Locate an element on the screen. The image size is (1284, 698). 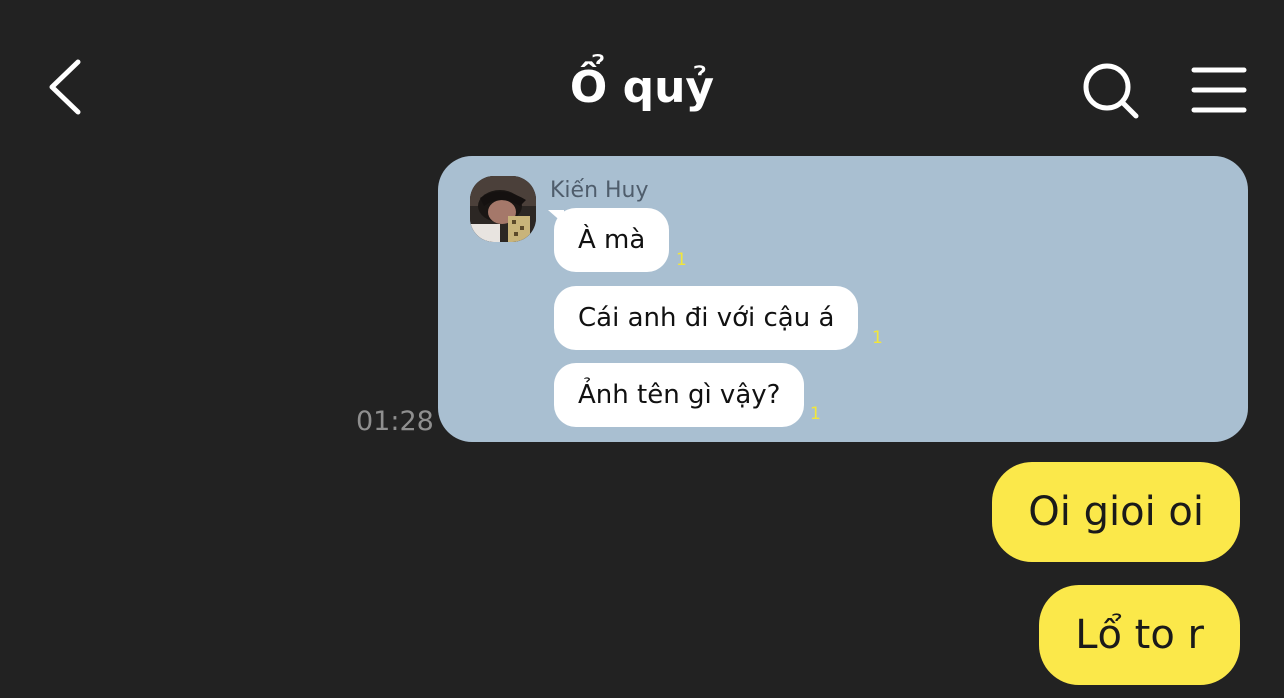
search-icon is located at coordinates (1111, 91).